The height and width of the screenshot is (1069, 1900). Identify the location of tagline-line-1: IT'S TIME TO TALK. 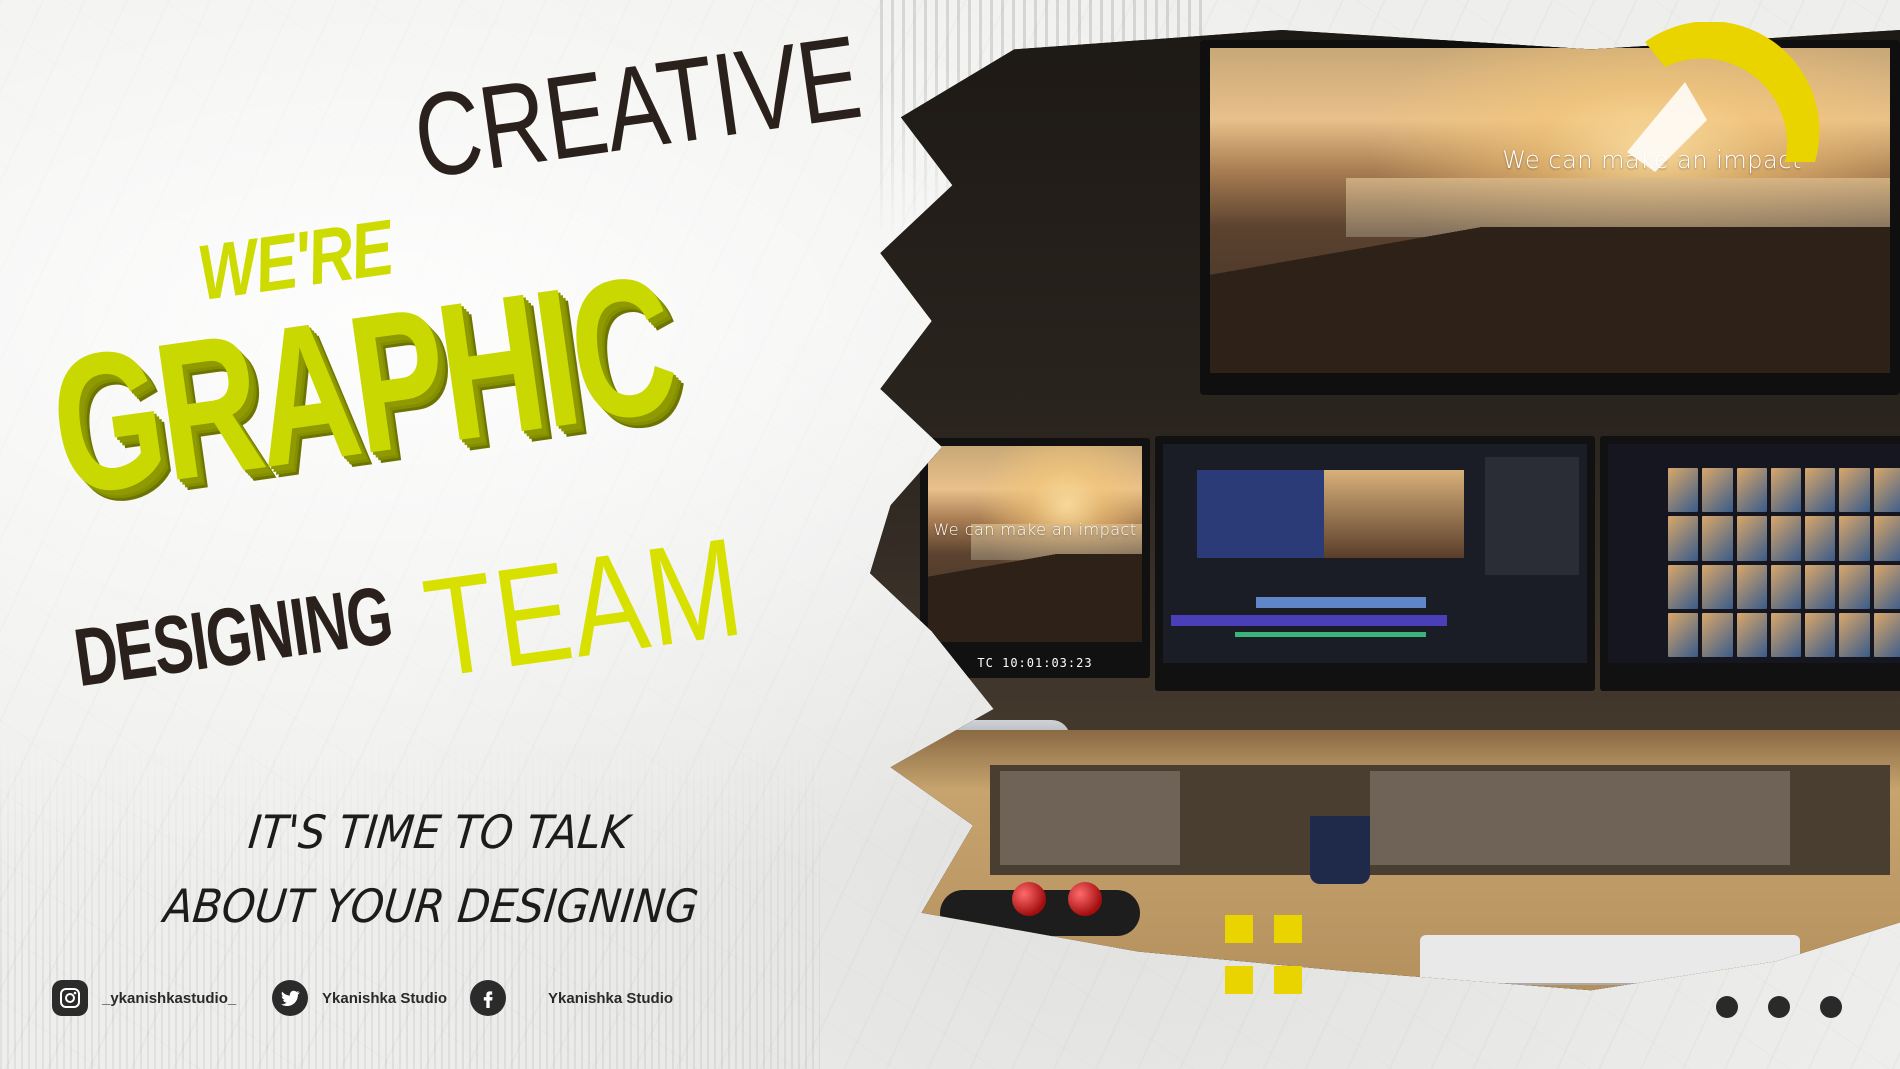
(438, 832).